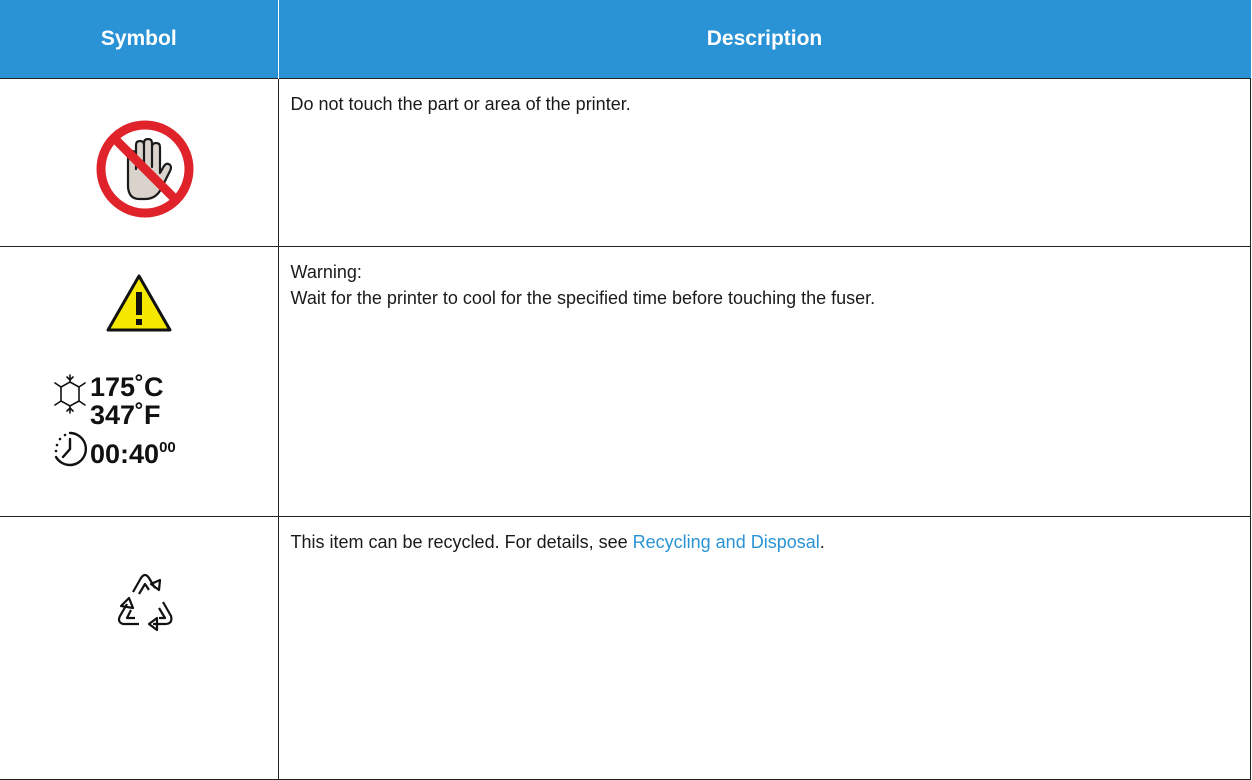 This screenshot has height=780, width=1252. Describe the element at coordinates (148, 432) in the screenshot. I see `fuser-cooldown-panel: 175˚C 347˚F 00:4000` at that location.